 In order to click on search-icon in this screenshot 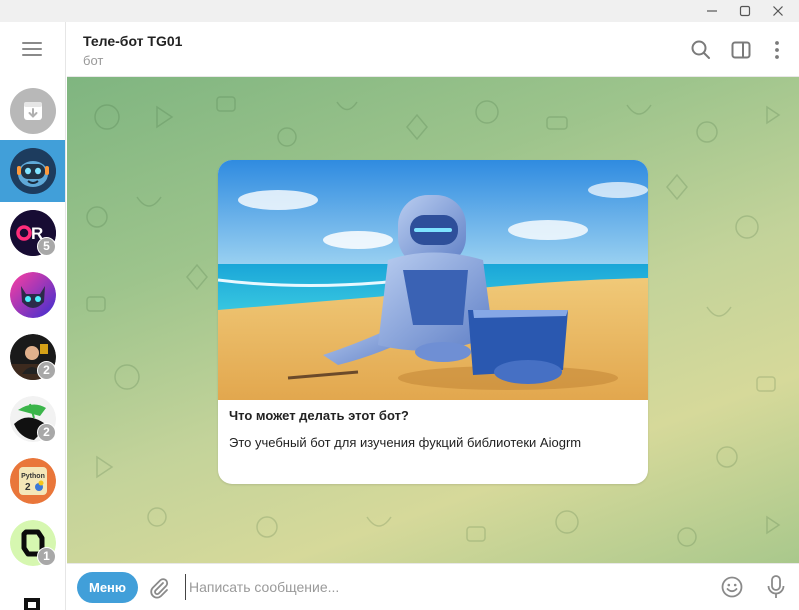, I will do `click(701, 50)`.